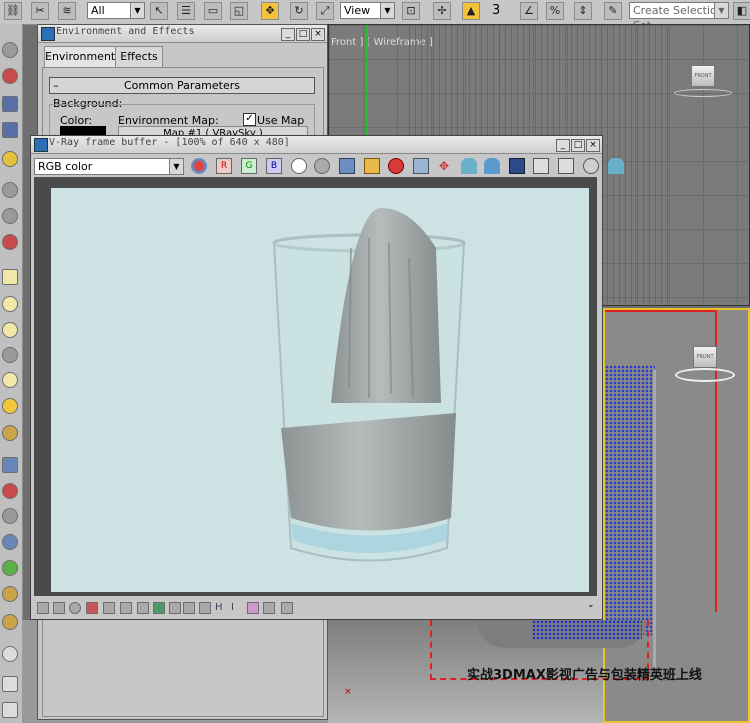 The height and width of the screenshot is (723, 750). Describe the element at coordinates (492, 166) in the screenshot. I see `region-render-icon` at that location.